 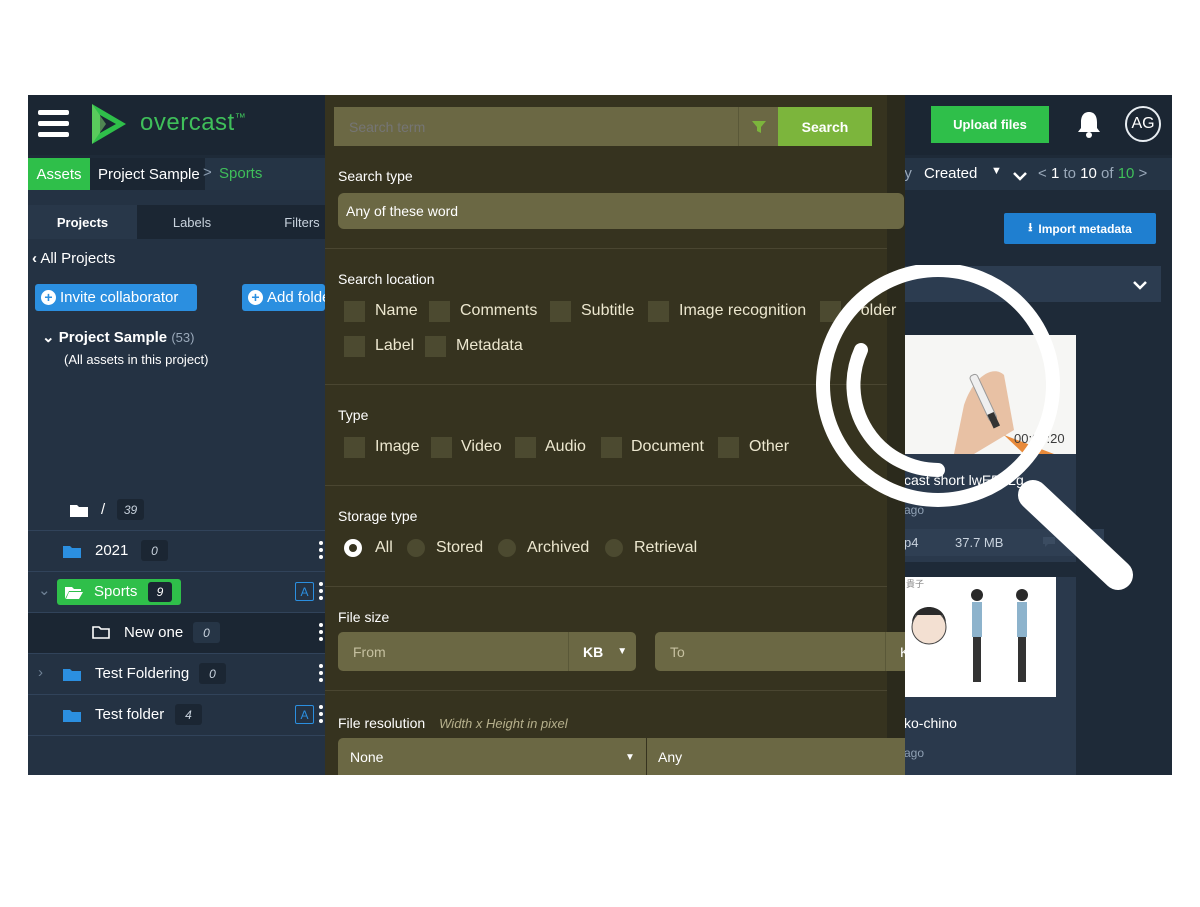 I want to click on checkbox-label: Metadata, so click(x=489, y=345).